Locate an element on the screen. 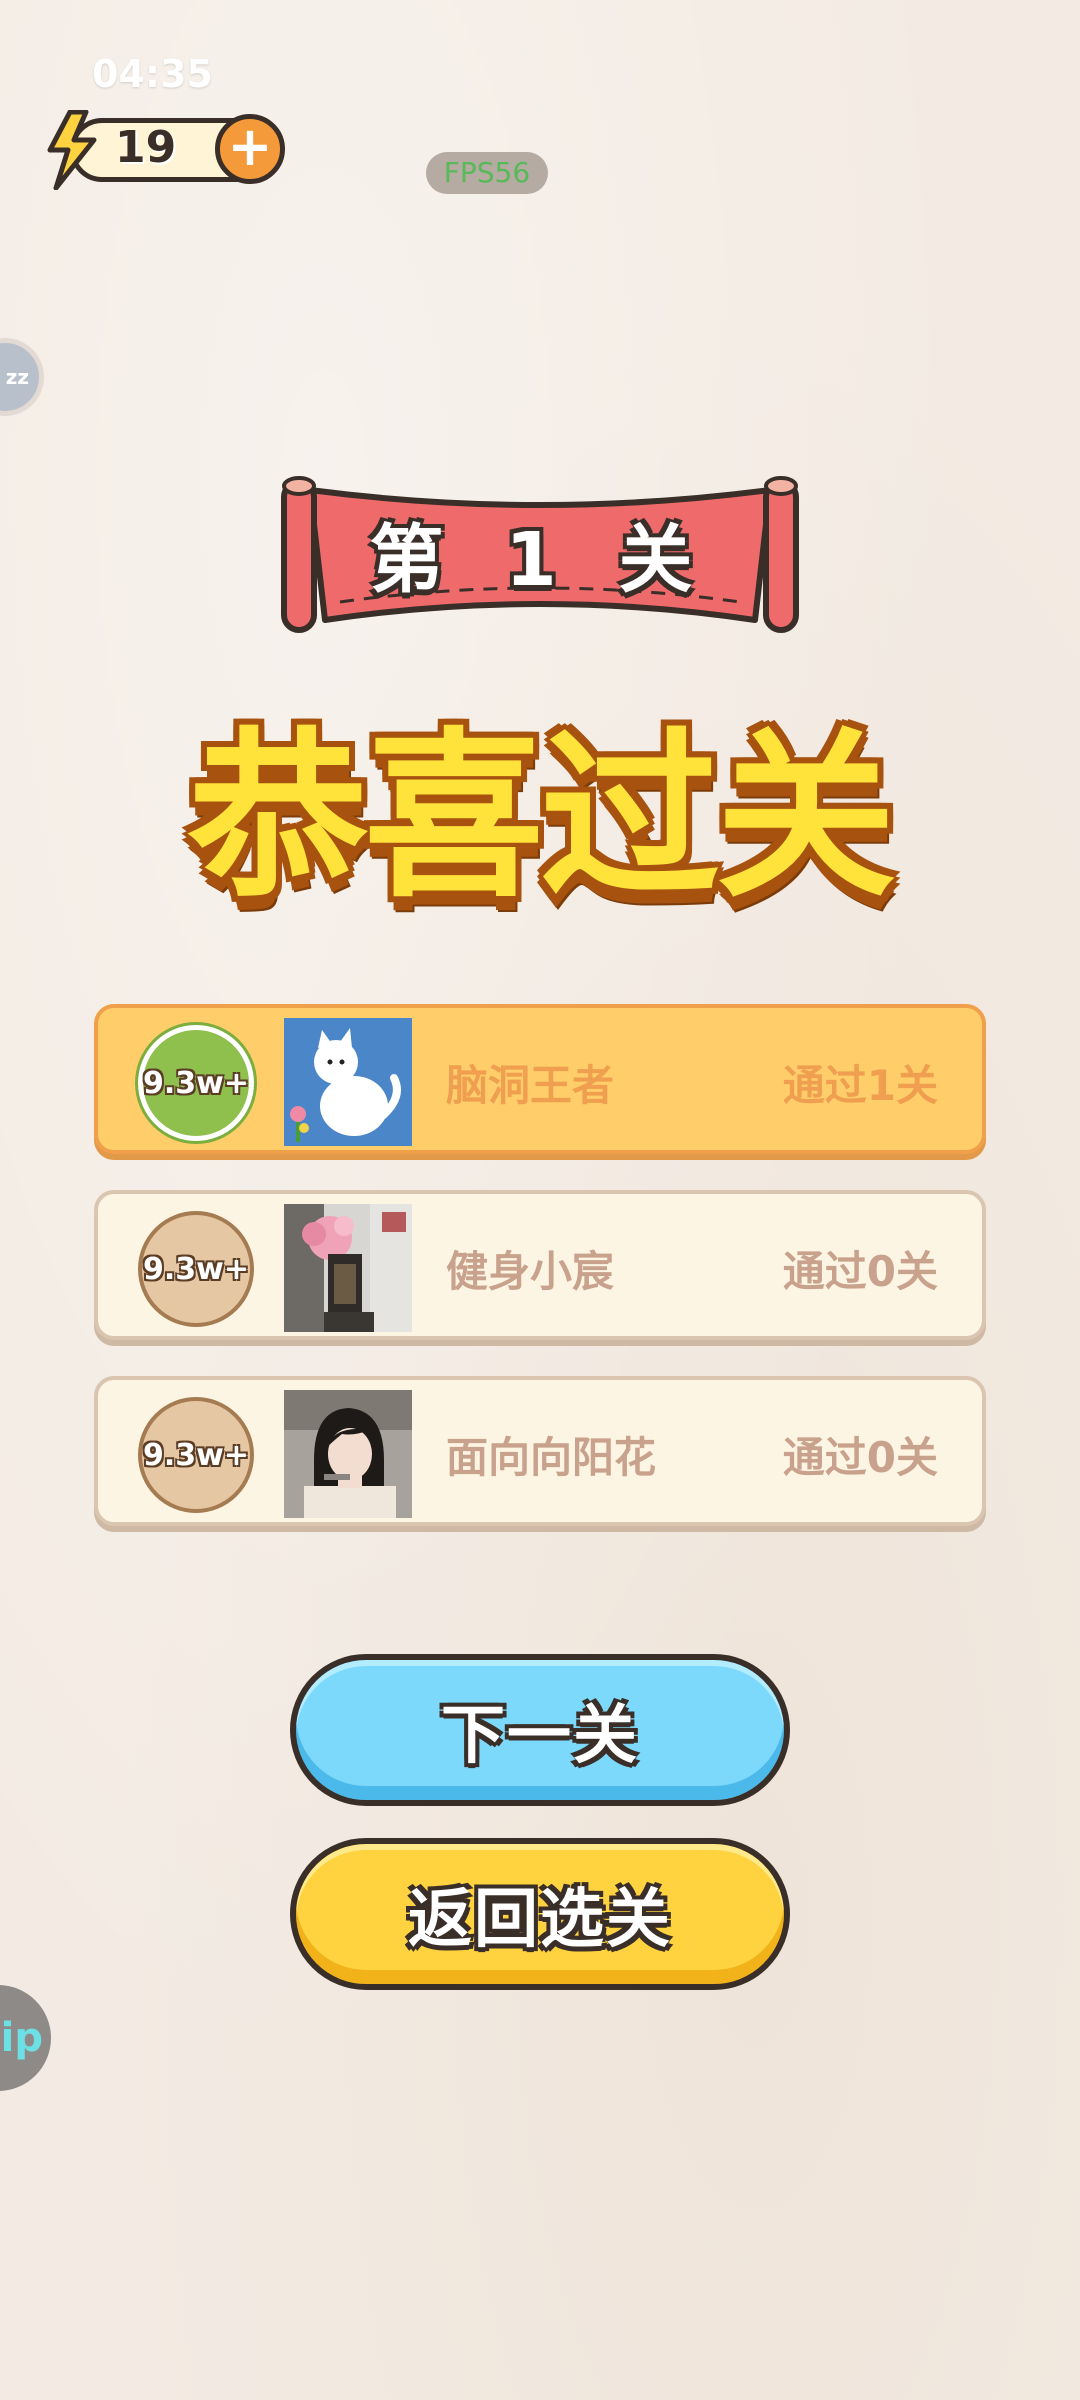  lightning-icon is located at coordinates (72, 150).